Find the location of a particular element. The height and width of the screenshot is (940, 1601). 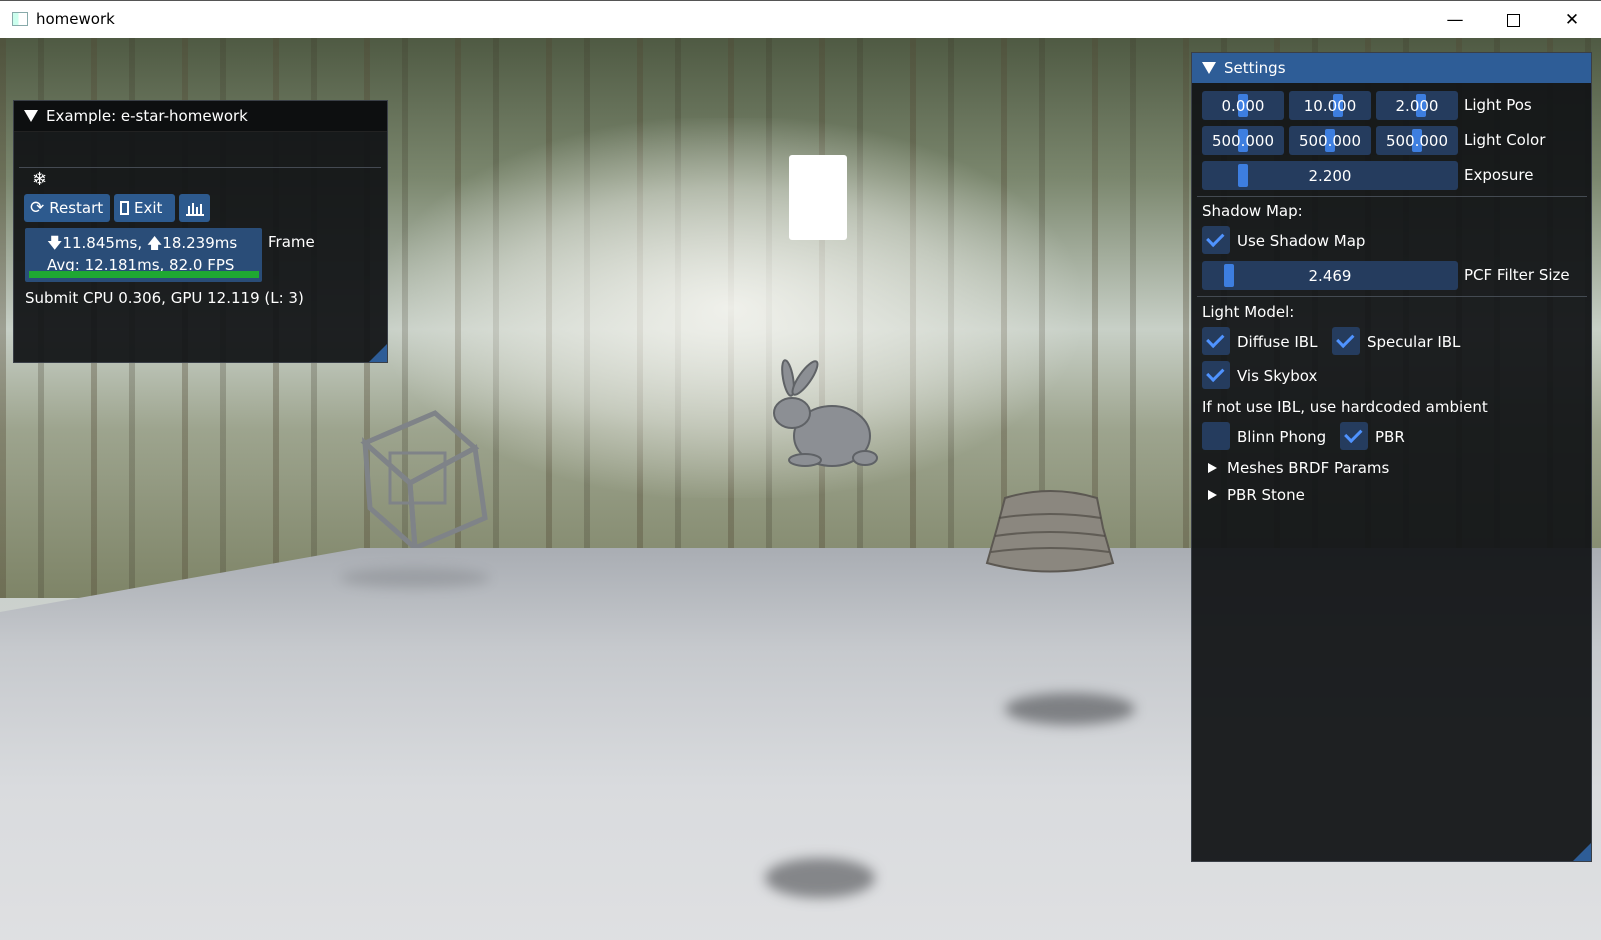

app-icon is located at coordinates (20, 19).